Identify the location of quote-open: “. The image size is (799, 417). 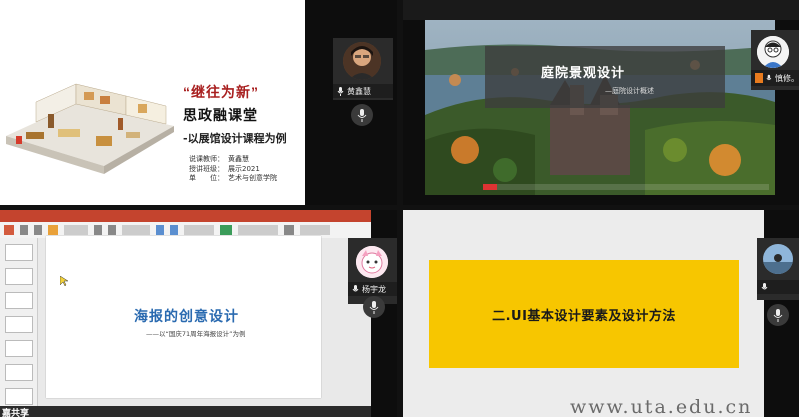
(187, 92).